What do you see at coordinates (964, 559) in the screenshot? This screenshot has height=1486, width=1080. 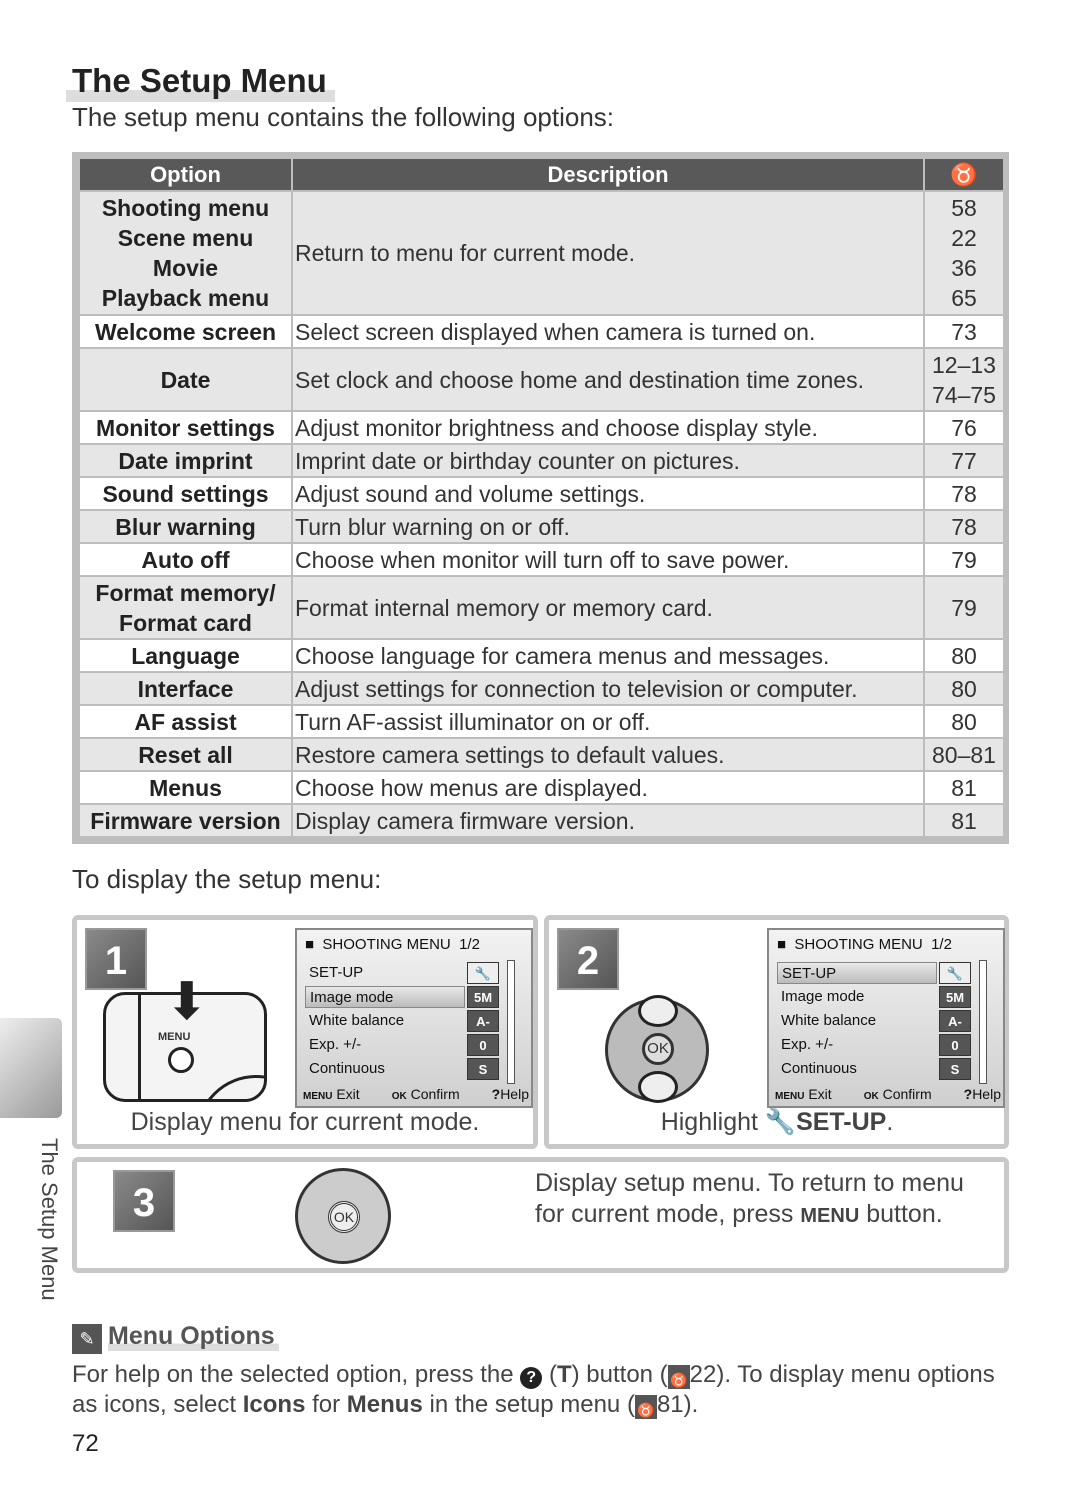 I see `page-cell: 79` at bounding box center [964, 559].